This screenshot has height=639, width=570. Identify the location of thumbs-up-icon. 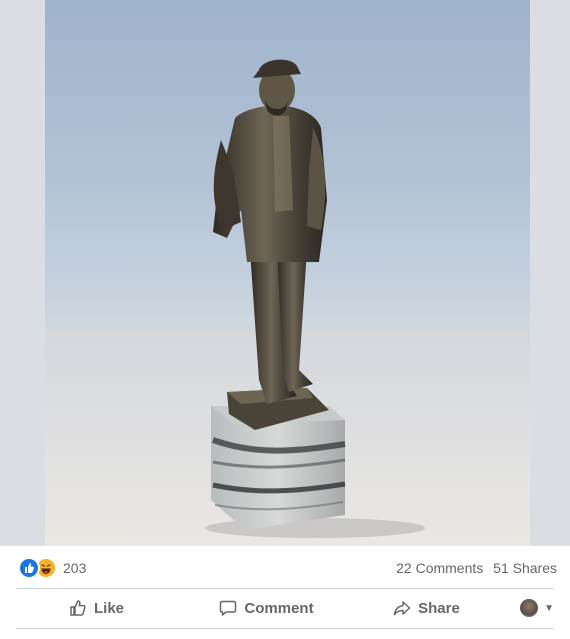
(78, 608).